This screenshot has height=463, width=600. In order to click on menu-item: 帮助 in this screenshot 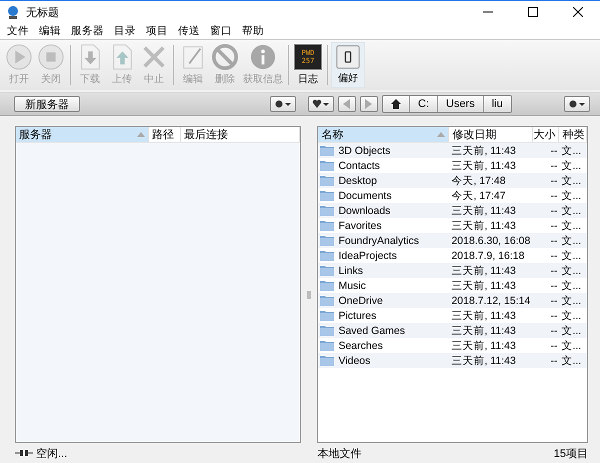, I will do `click(253, 31)`.